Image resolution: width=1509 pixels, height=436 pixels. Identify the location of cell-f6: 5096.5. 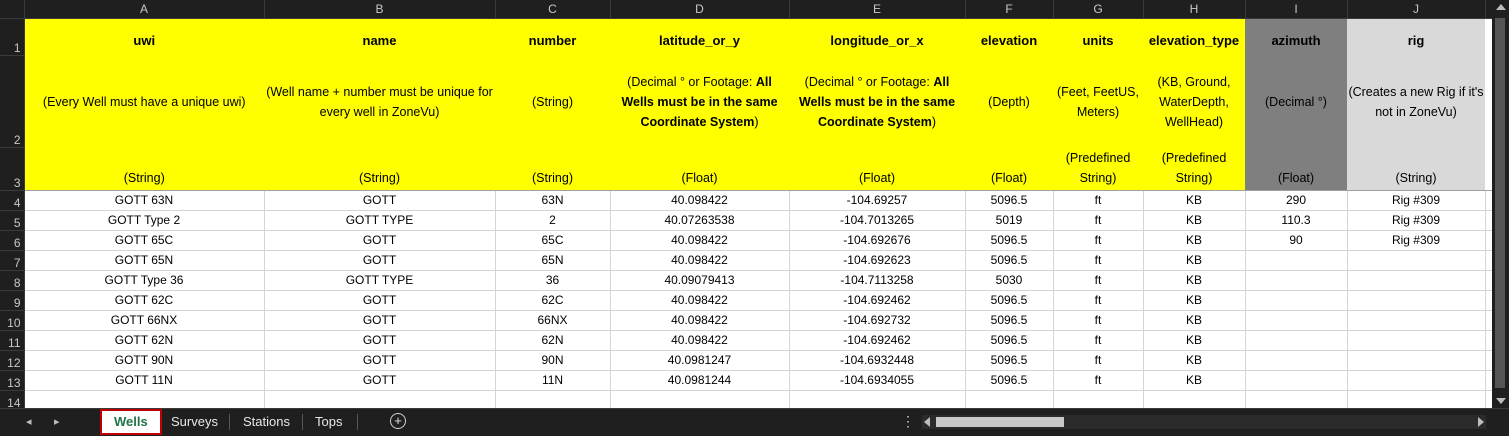
(1009, 240).